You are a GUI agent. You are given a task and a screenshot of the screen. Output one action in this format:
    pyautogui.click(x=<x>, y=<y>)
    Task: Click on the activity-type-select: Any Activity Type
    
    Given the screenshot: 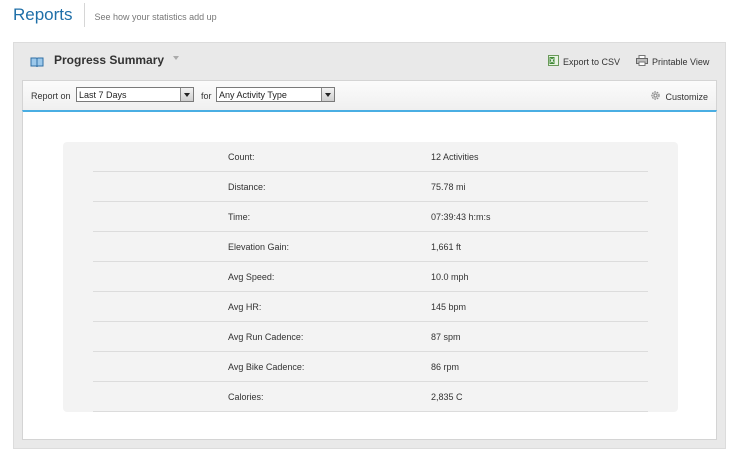 What is the action you would take?
    pyautogui.click(x=275, y=94)
    